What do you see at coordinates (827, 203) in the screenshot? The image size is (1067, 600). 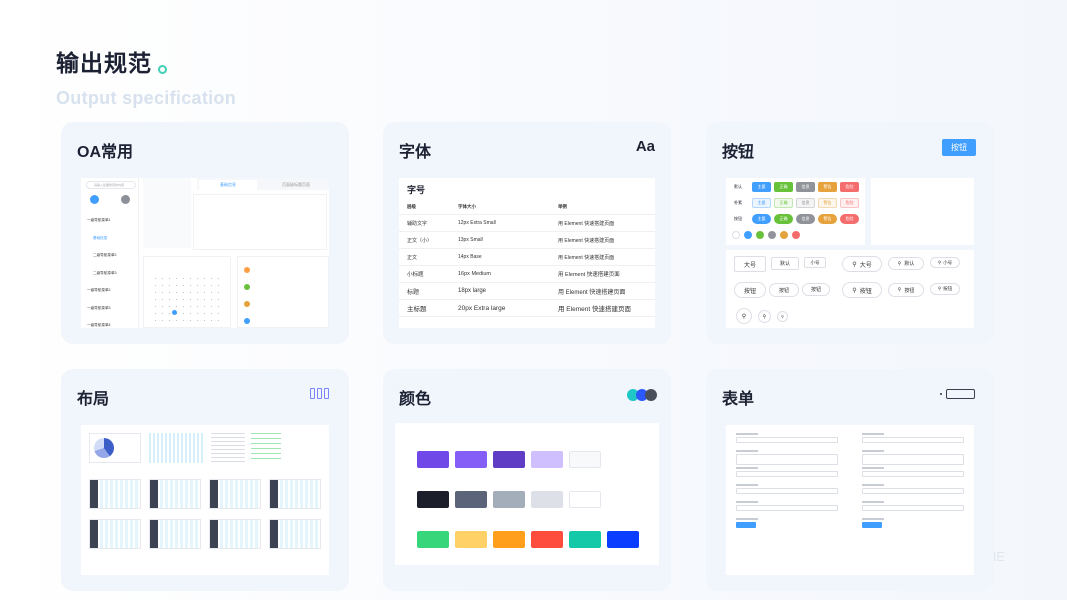 I see `warning-plain-button: 警告` at bounding box center [827, 203].